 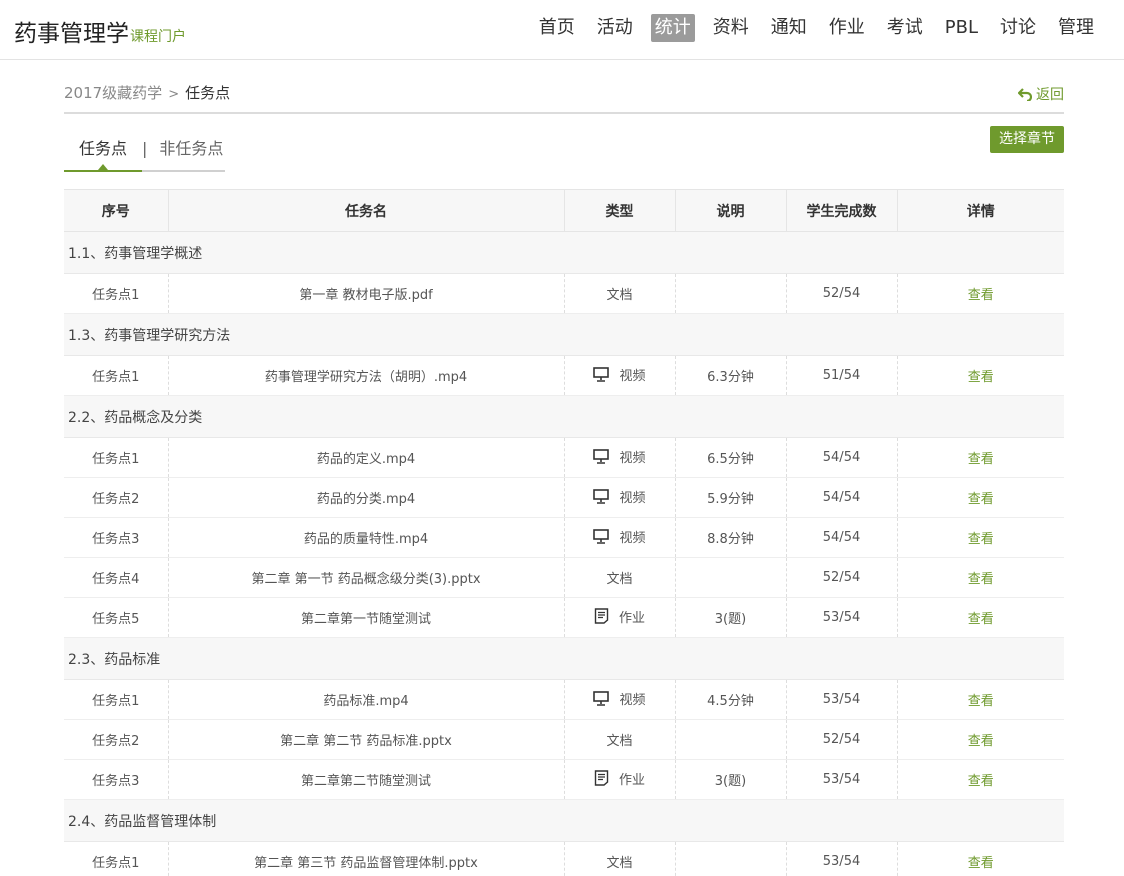 What do you see at coordinates (841, 210) in the screenshot?
I see `col-header-completion: 学生完成数` at bounding box center [841, 210].